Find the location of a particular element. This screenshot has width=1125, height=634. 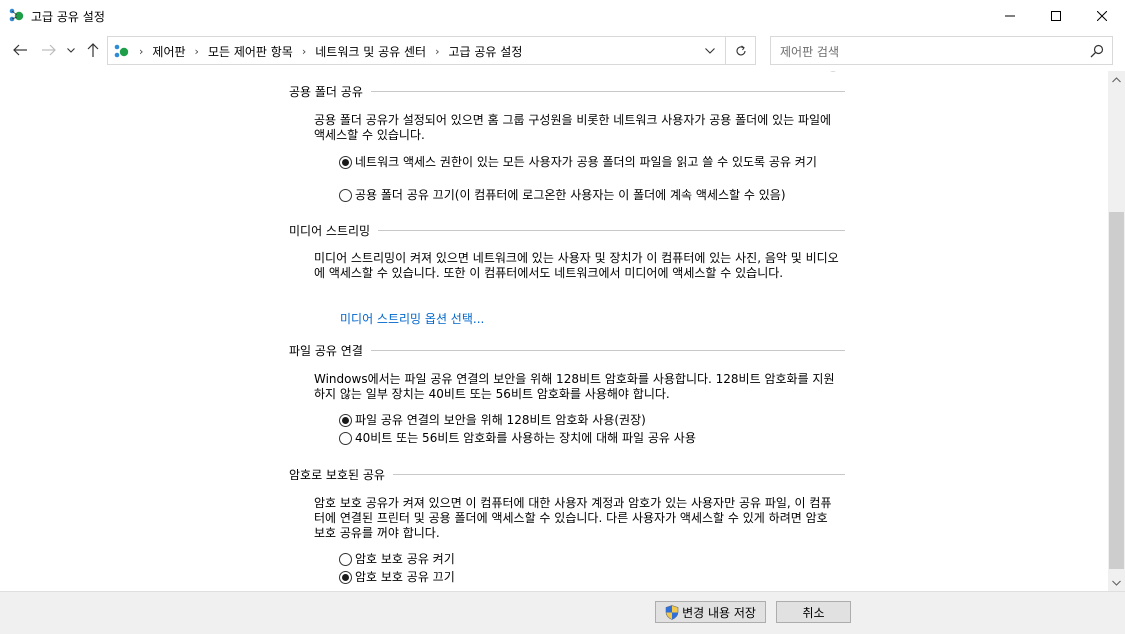

radio-40-56bit-encryption: 40비트 또는 56비트 암호화를 사용하는 장치에 대해 파일 공유 사용 is located at coordinates (589, 438).